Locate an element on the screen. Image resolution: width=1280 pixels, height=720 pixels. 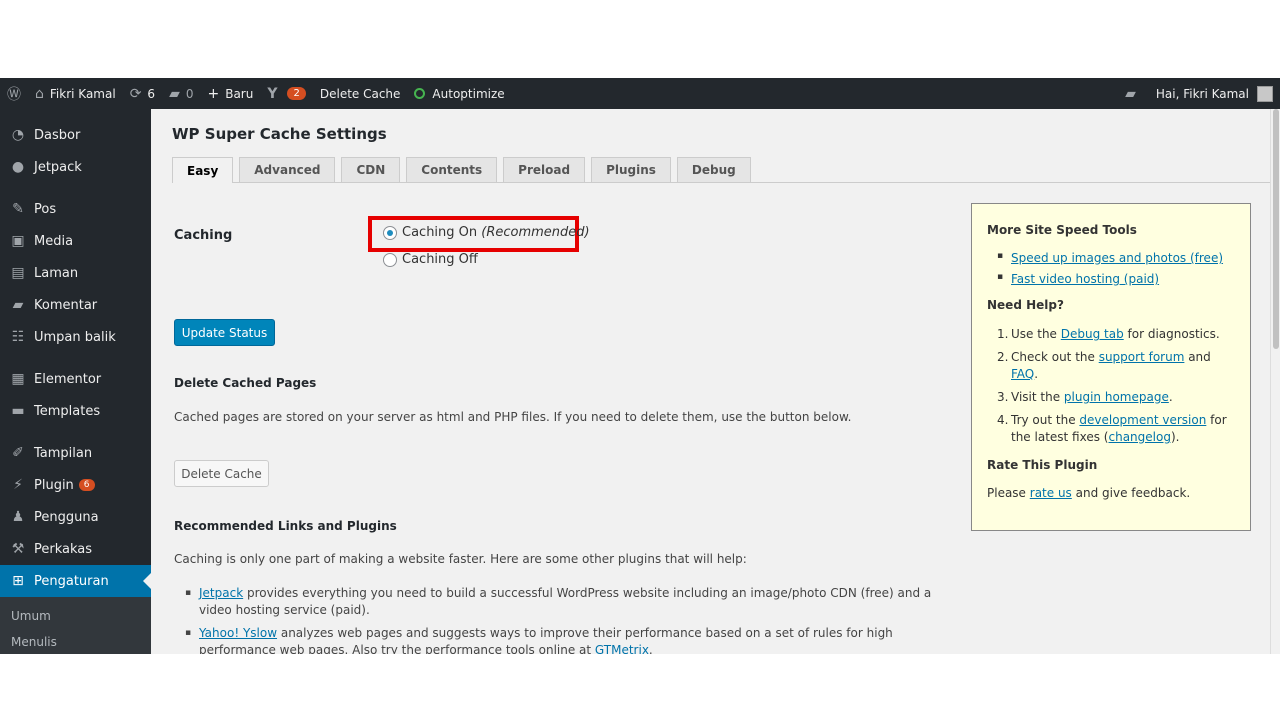
delete-cache-link: Delete Cache is located at coordinates (360, 93).